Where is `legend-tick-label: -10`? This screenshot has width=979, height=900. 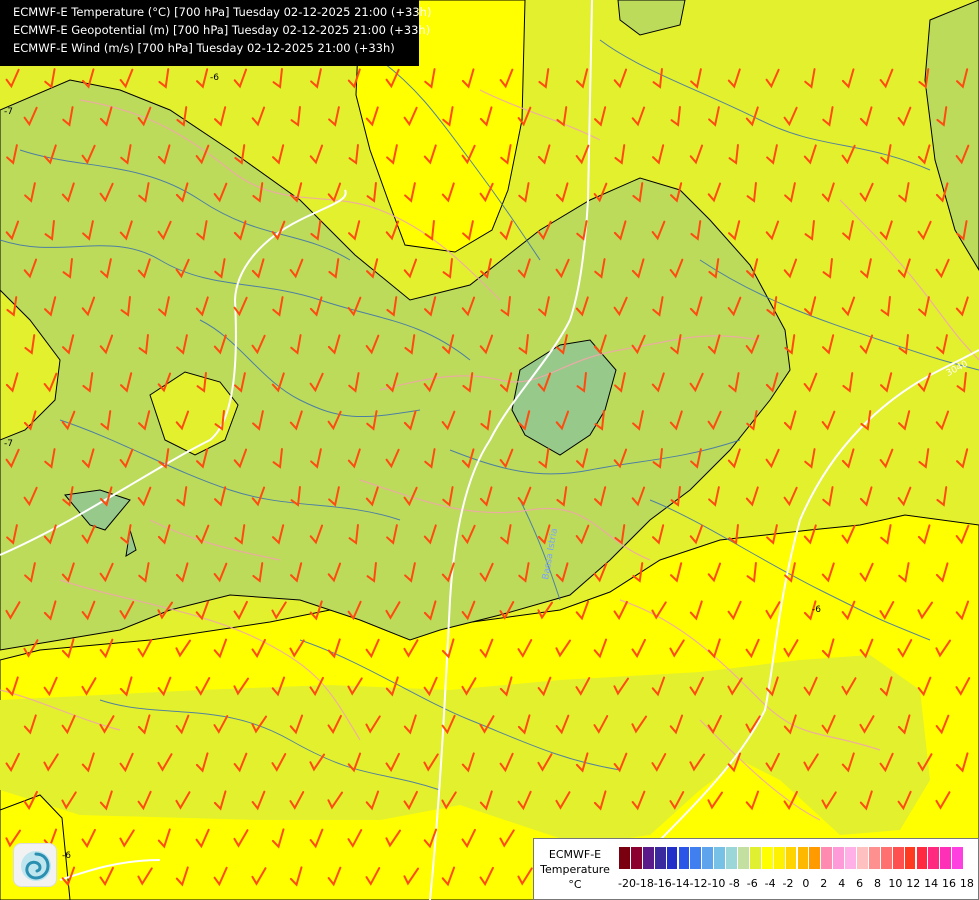 legend-tick-label: -10 is located at coordinates (716, 883).